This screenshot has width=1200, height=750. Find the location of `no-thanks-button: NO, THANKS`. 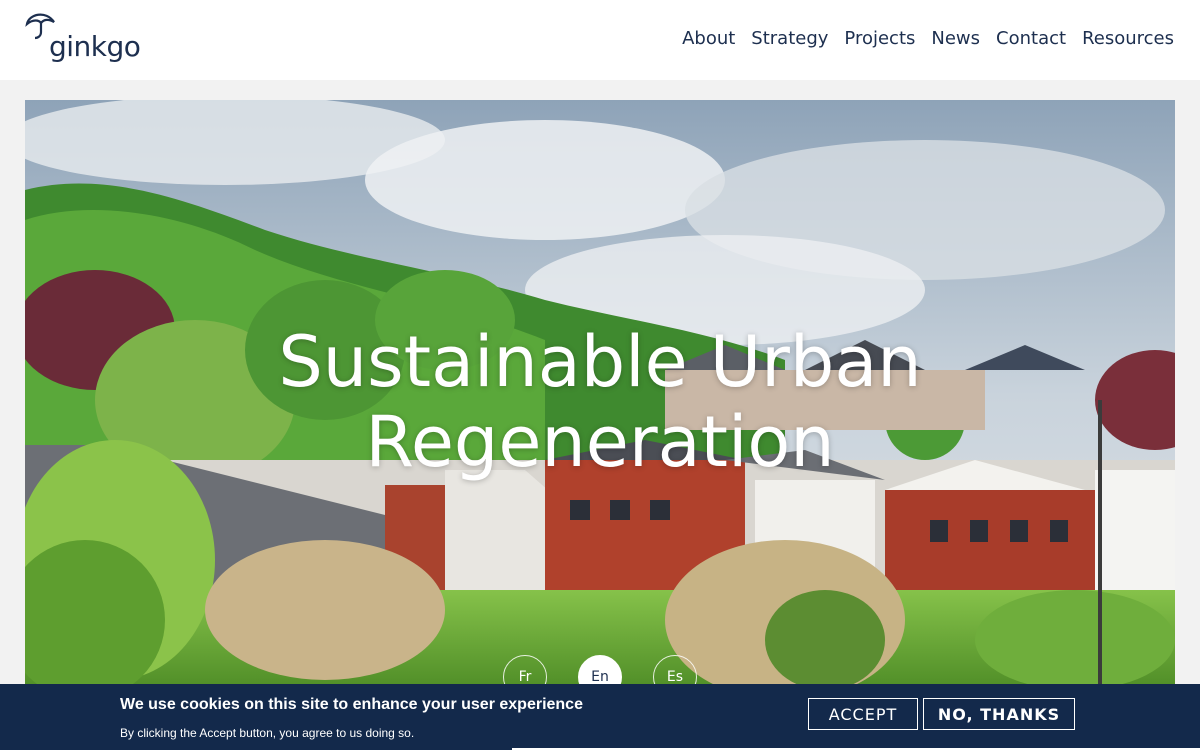

no-thanks-button: NO, THANKS is located at coordinates (999, 714).